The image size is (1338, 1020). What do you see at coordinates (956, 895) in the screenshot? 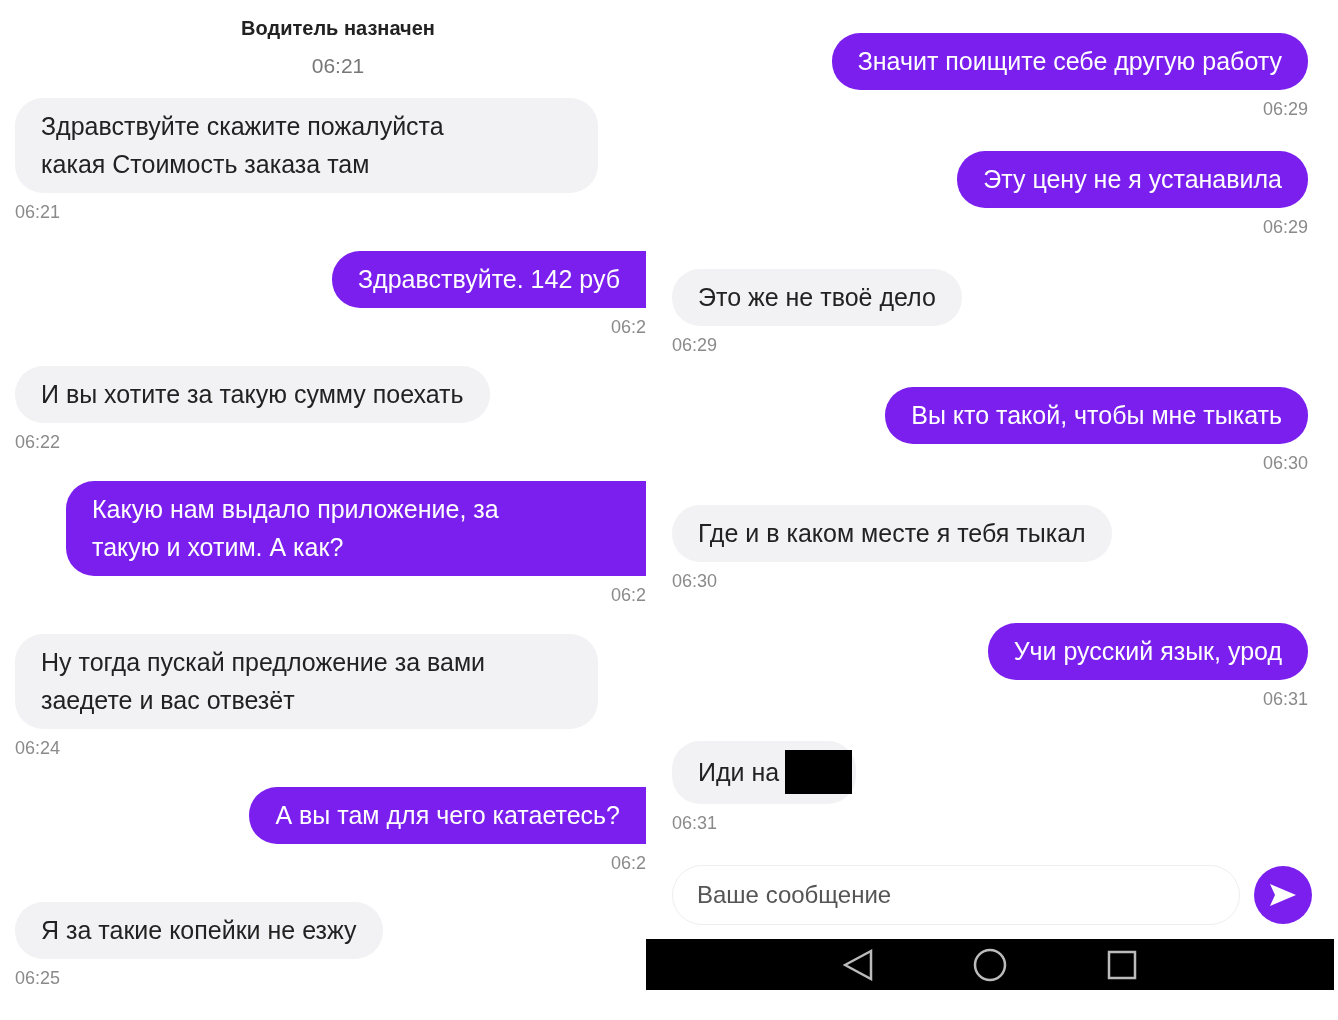
I see `message-field: Ваше сообщение` at bounding box center [956, 895].